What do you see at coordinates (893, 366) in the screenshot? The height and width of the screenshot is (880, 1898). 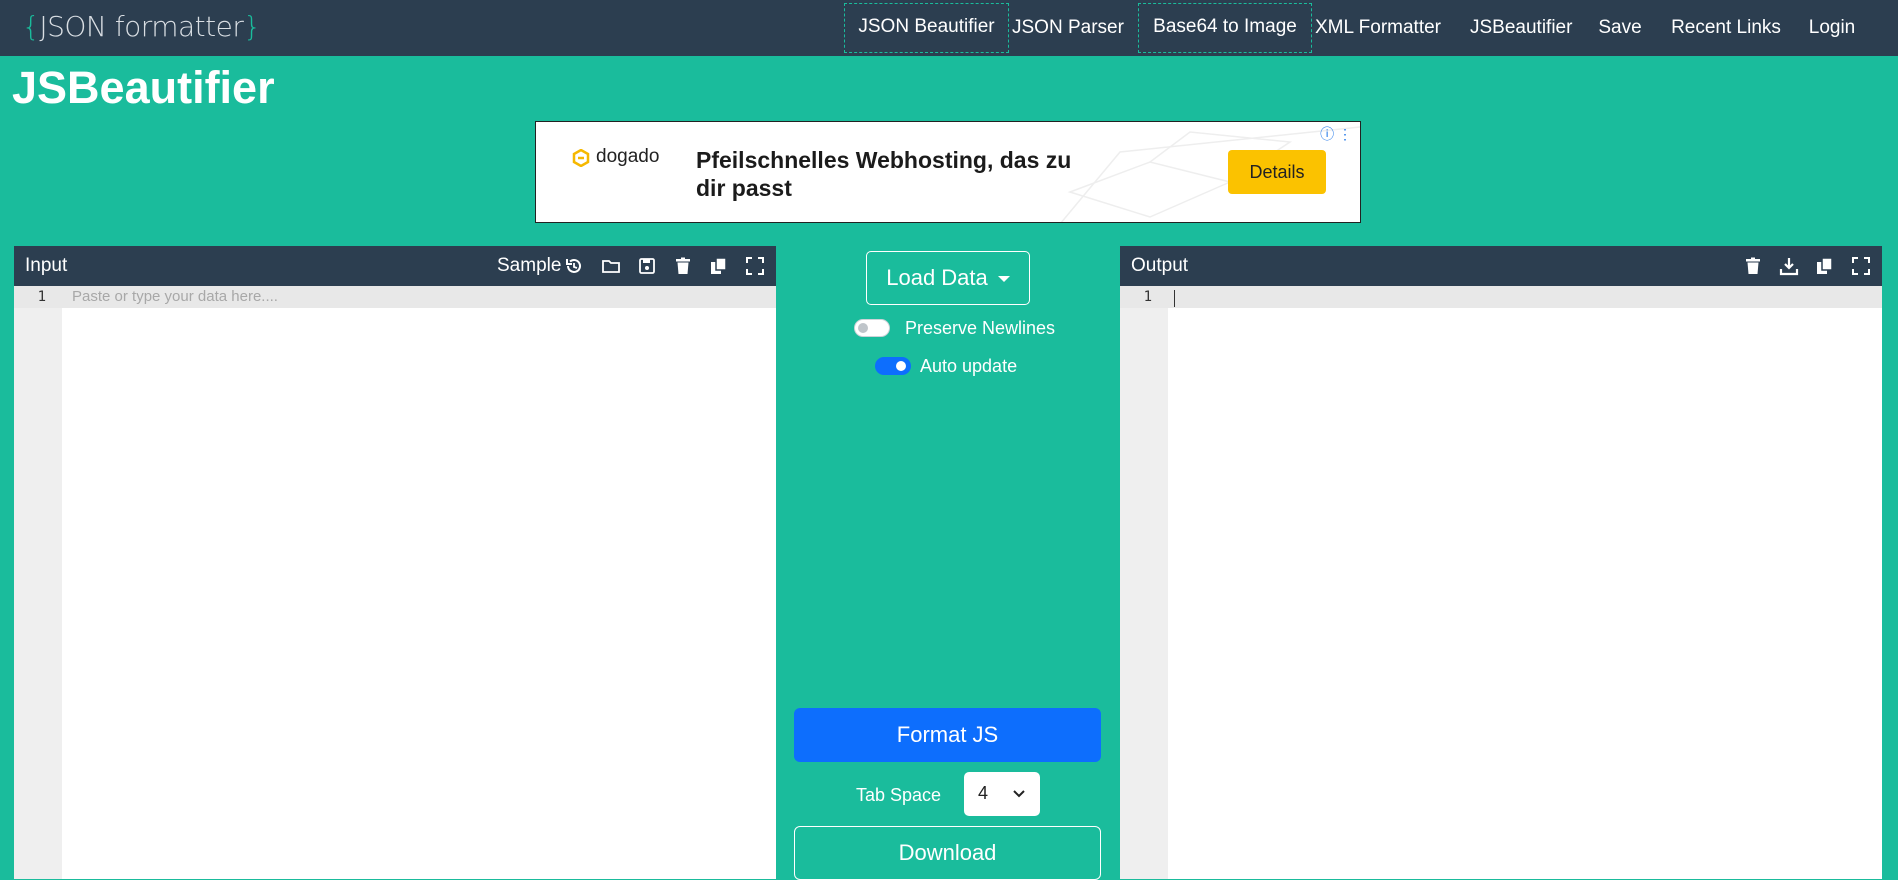 I see `auto-update-toggle` at bounding box center [893, 366].